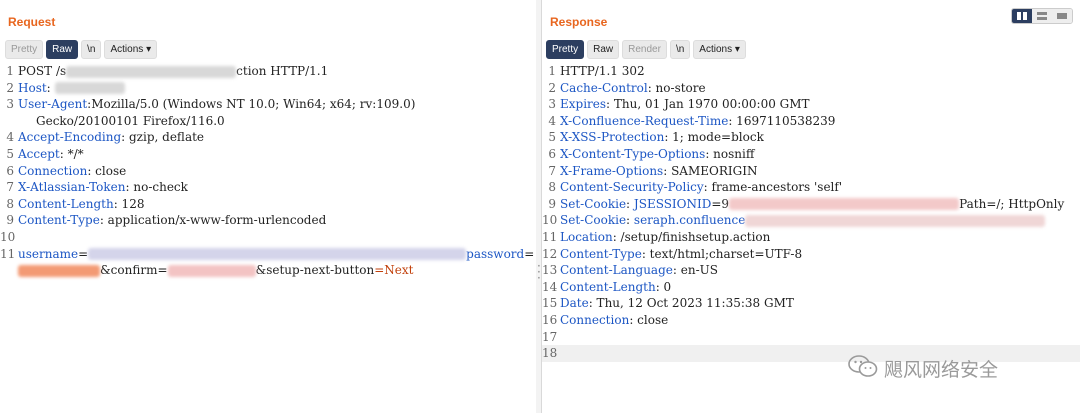  Describe the element at coordinates (156, 187) in the screenshot. I see `line-text: : no-check` at that location.